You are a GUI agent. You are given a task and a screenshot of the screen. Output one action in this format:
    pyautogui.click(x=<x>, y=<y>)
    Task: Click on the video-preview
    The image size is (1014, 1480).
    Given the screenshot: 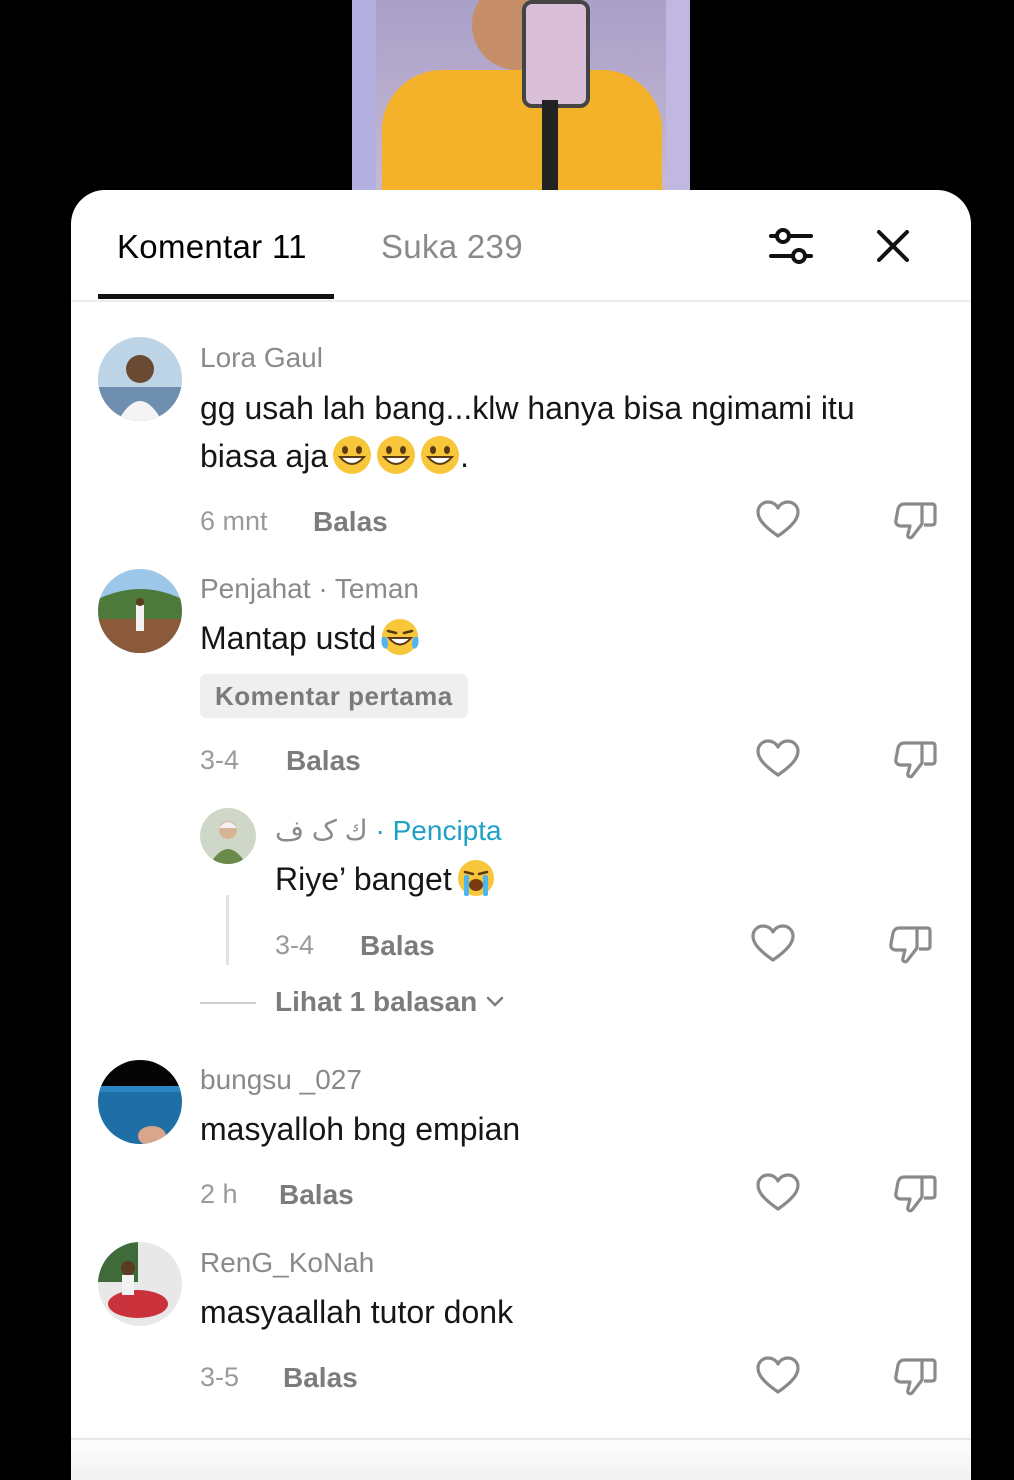 What is the action you would take?
    pyautogui.click(x=521, y=96)
    